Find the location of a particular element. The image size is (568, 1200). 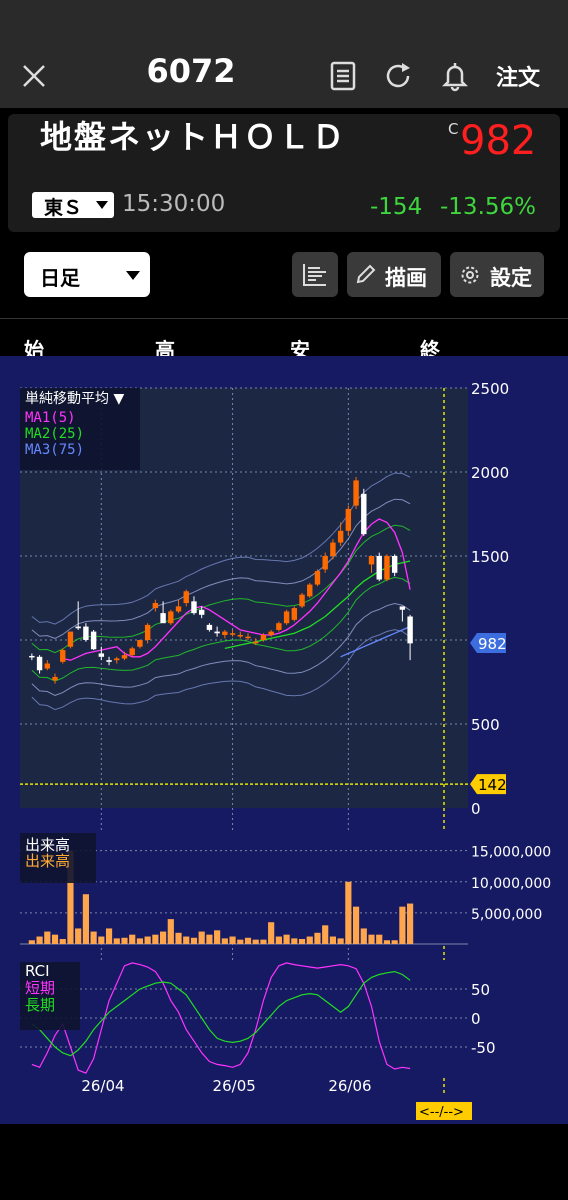

y-tick-label: 10,000,000 is located at coordinates (511, 884).